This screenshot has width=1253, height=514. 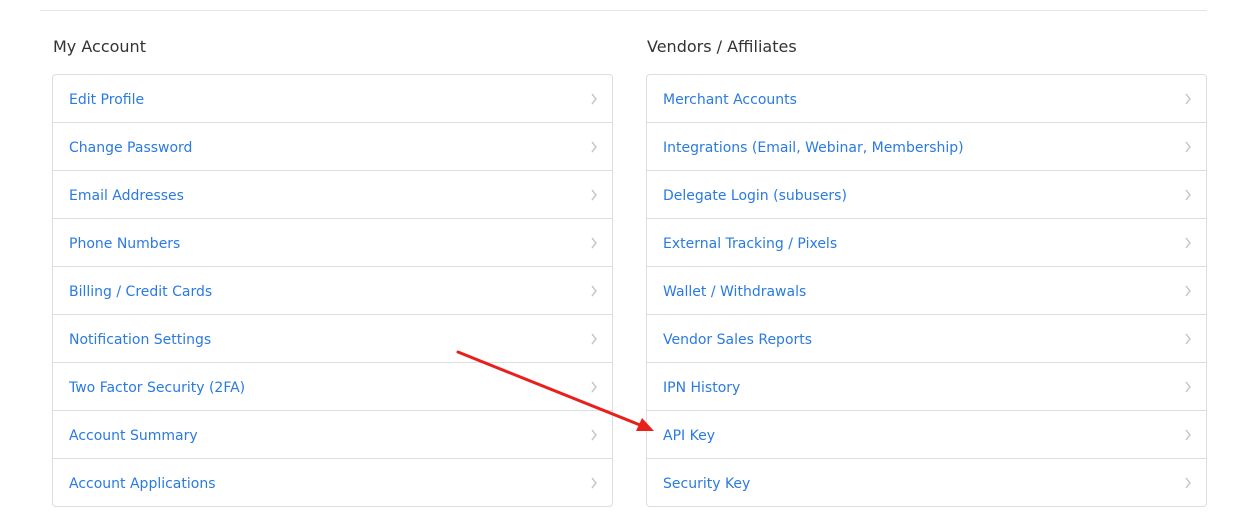 I want to click on phone-numbers-link: Phone Numbers, so click(x=124, y=244).